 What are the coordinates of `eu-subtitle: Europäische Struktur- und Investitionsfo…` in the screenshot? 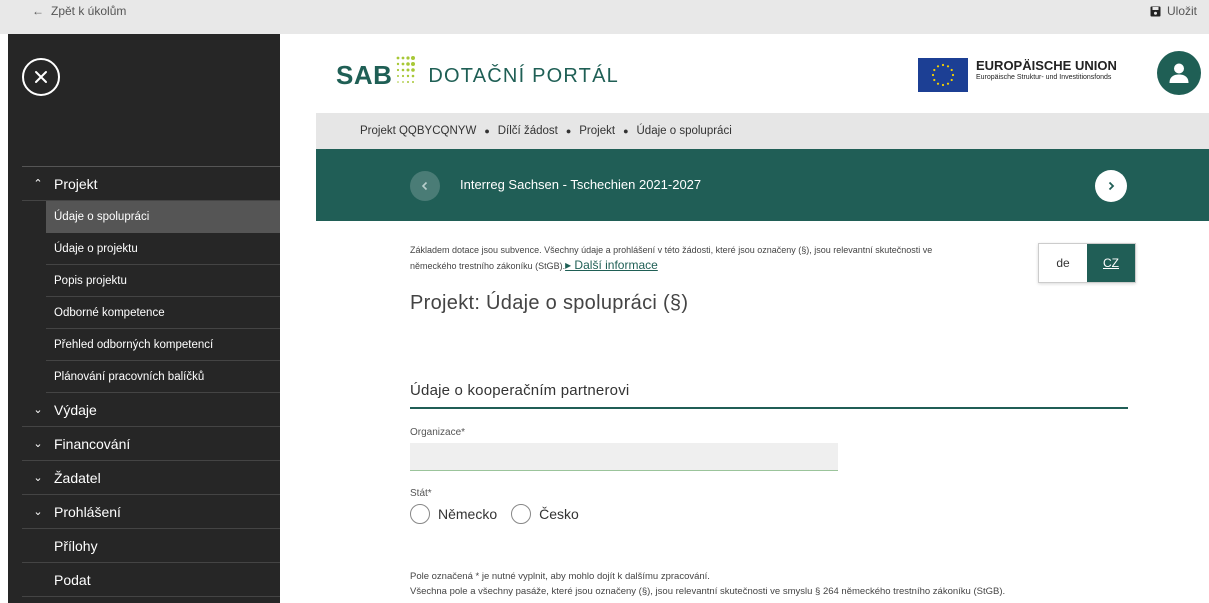 It's located at (1044, 77).